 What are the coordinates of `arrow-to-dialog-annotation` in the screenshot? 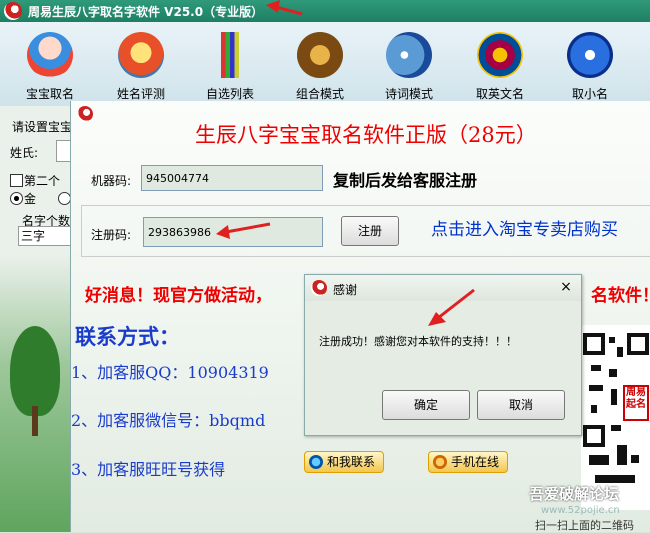 It's located at (451, 307).